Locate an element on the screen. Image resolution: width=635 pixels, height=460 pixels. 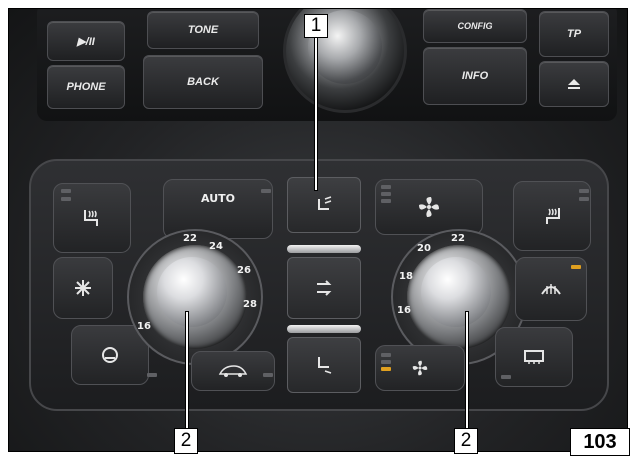
scale-label: 20 is located at coordinates (424, 248).